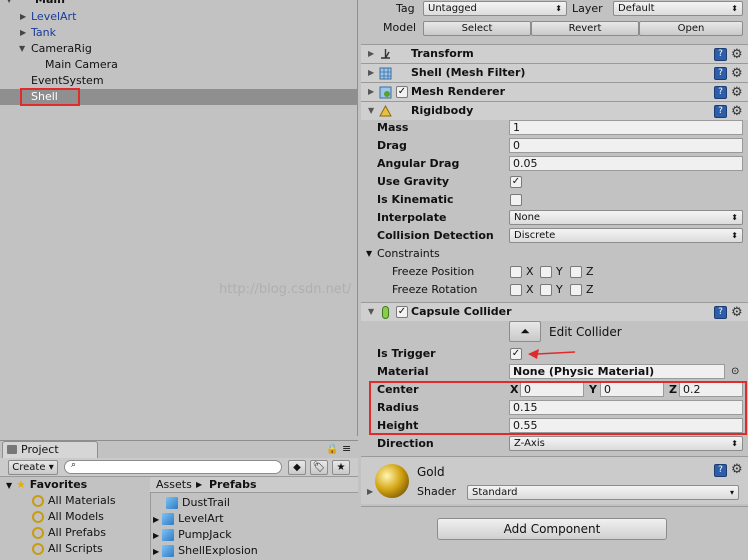 The height and width of the screenshot is (560, 748). I want to click on asset-item: ▶ PumpJack, so click(192, 535).